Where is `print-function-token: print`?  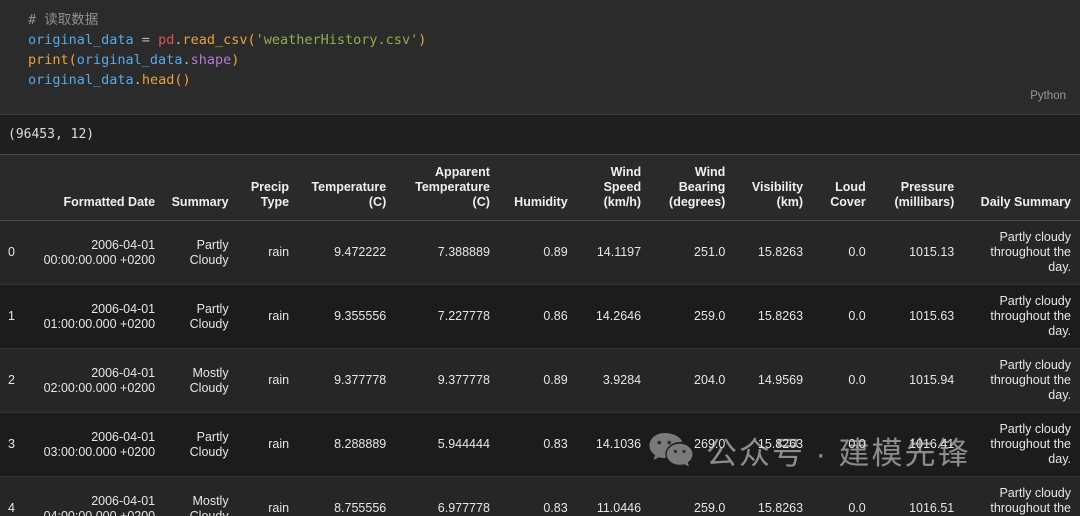 print-function-token: print is located at coordinates (48, 60).